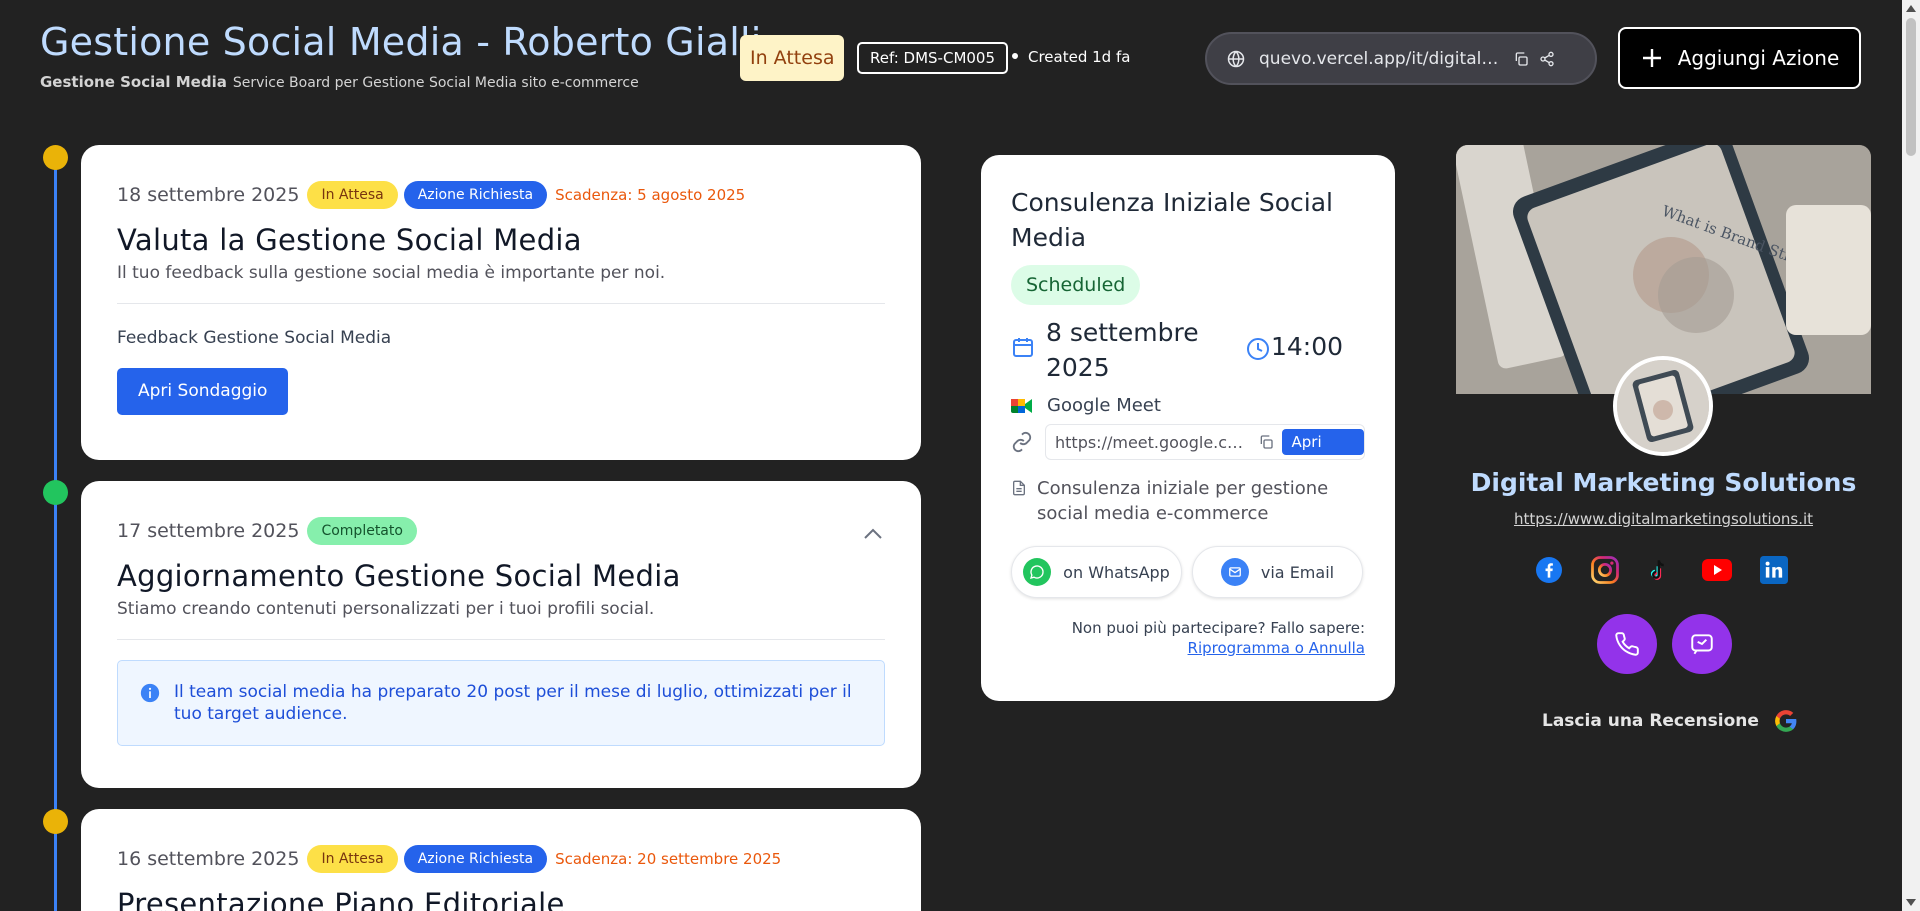 The width and height of the screenshot is (1920, 911). Describe the element at coordinates (873, 537) in the screenshot. I see `chevron-up-icon` at that location.